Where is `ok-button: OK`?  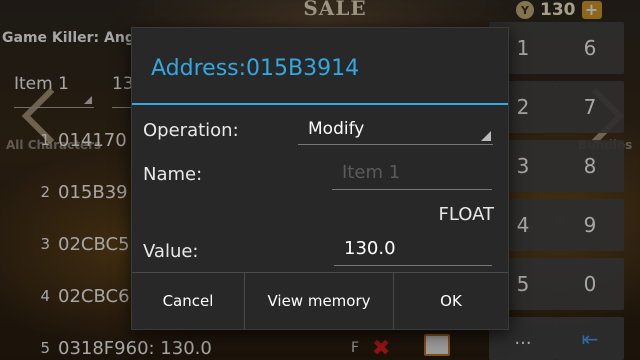 ok-button: OK is located at coordinates (451, 301).